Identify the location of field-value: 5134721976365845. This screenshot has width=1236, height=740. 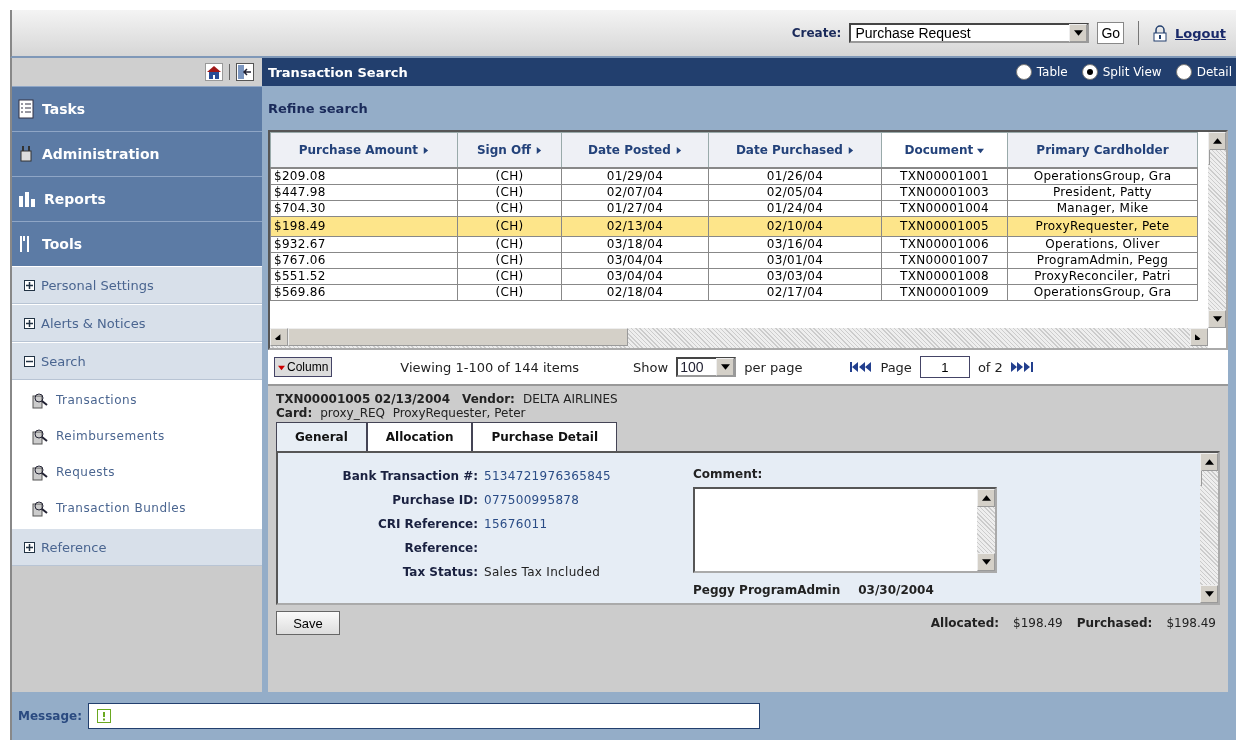
(548, 476).